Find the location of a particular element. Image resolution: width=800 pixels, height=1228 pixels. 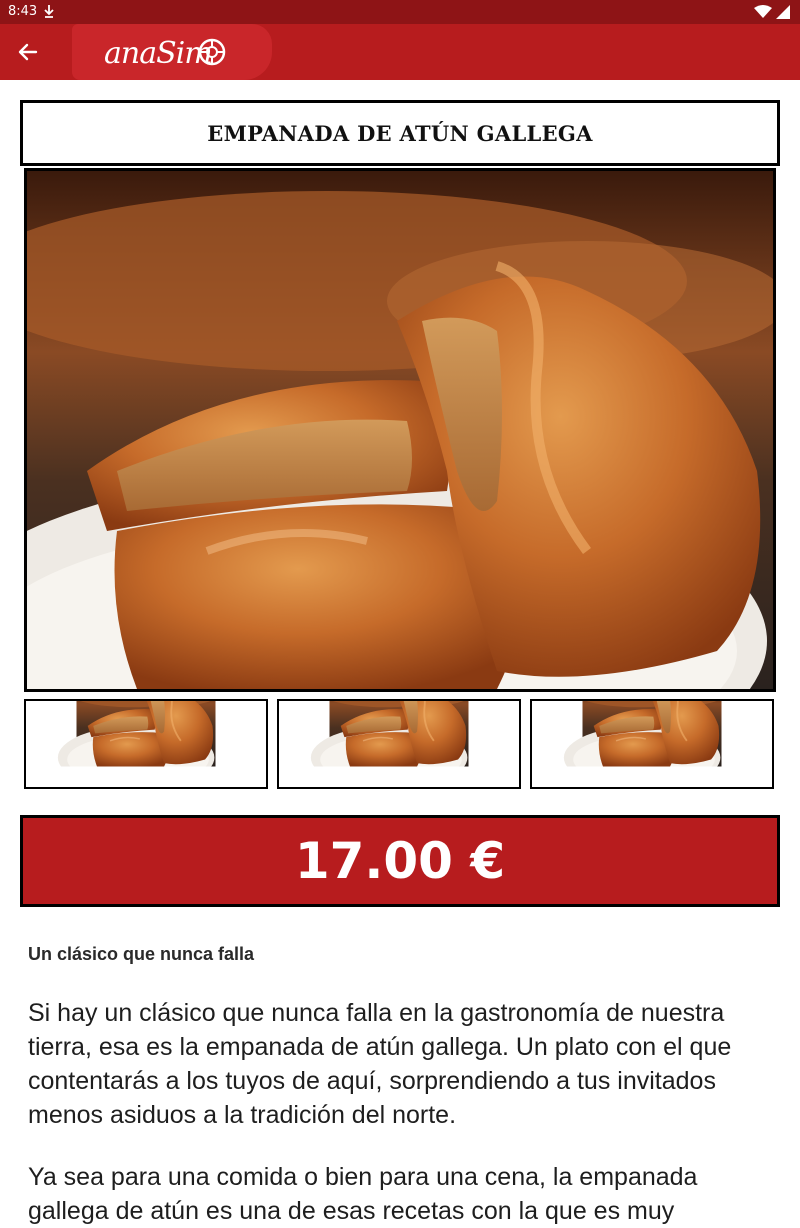

signal-icon is located at coordinates (783, 12).